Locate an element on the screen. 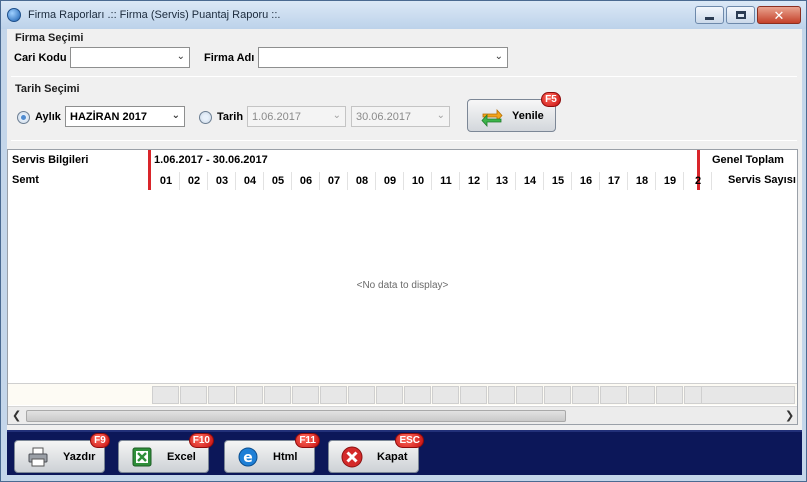  action-bar: Yazdır F9 Excel F10 e Html F11 Kapat ESC is located at coordinates (404, 452).